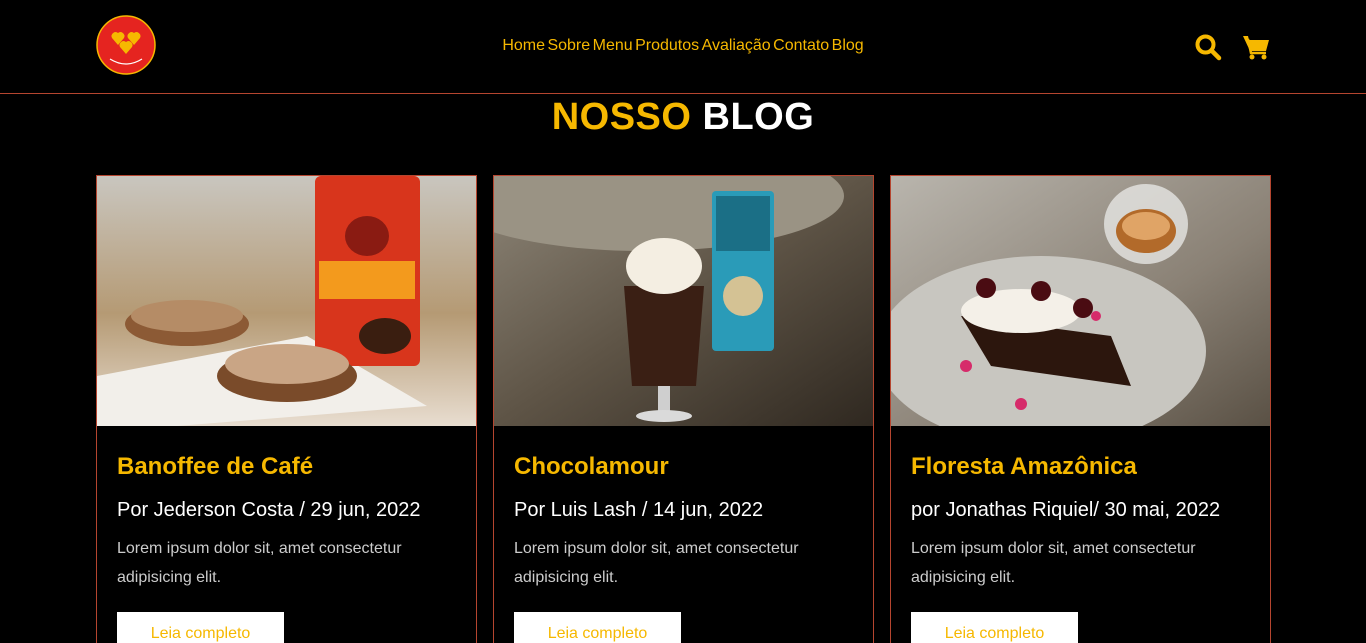  What do you see at coordinates (683, 467) in the screenshot?
I see `card-title: Chocolamour` at bounding box center [683, 467].